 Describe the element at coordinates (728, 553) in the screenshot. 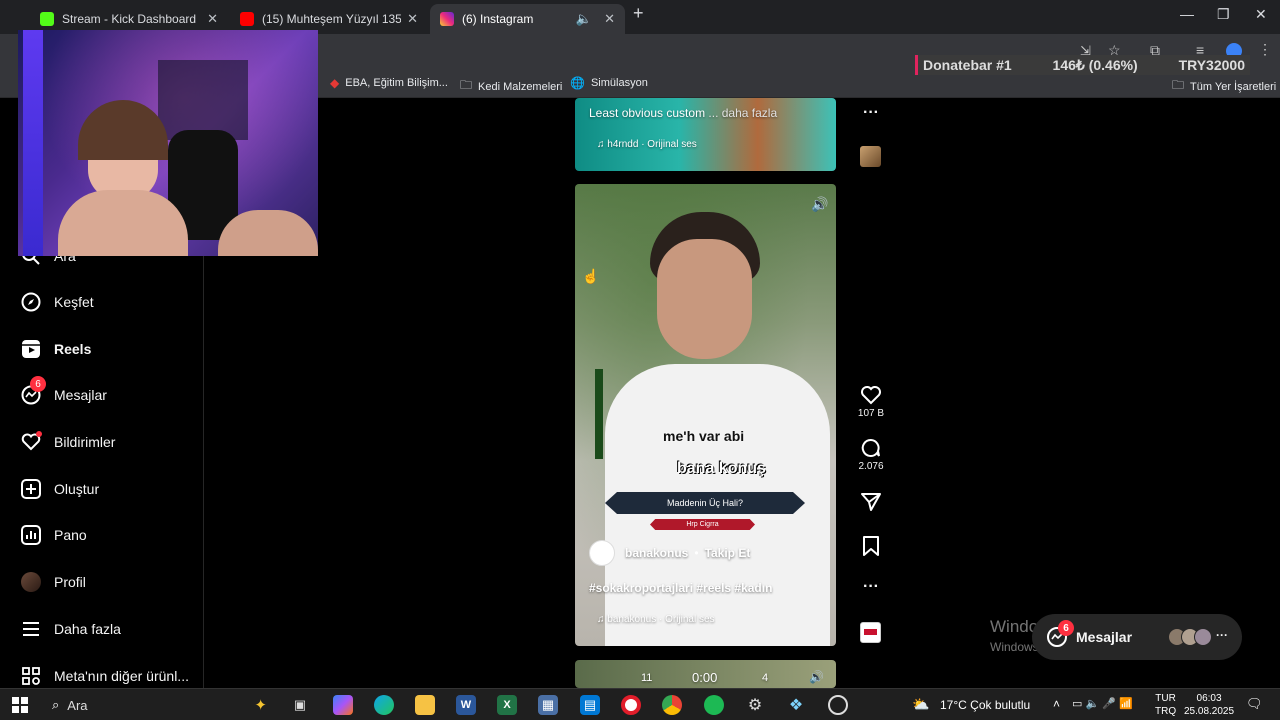

I see `follow-button: Takip Et` at that location.